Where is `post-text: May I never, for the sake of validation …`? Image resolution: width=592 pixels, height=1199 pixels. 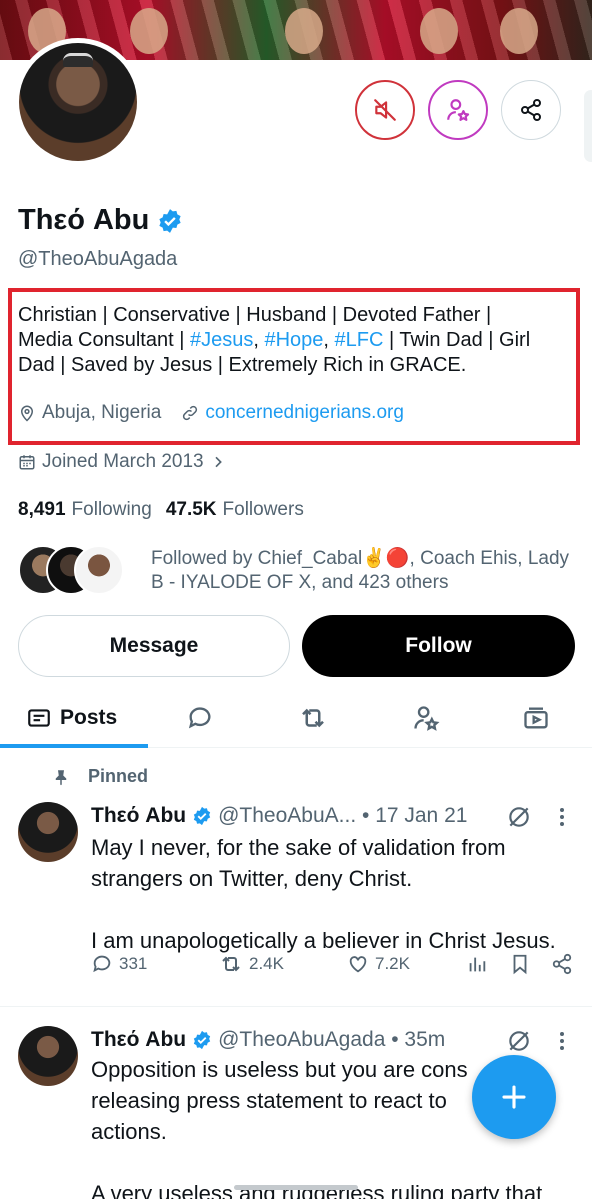 post-text: May I never, for the sake of validation … is located at coordinates (336, 894).